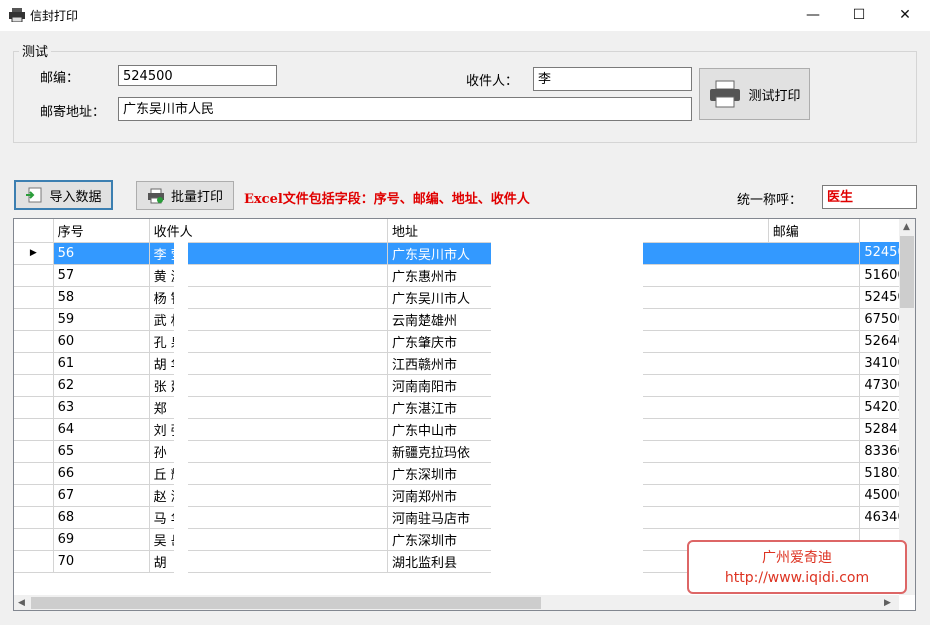 This screenshot has width=930, height=625. I want to click on minimize-button: —, so click(813, 15).